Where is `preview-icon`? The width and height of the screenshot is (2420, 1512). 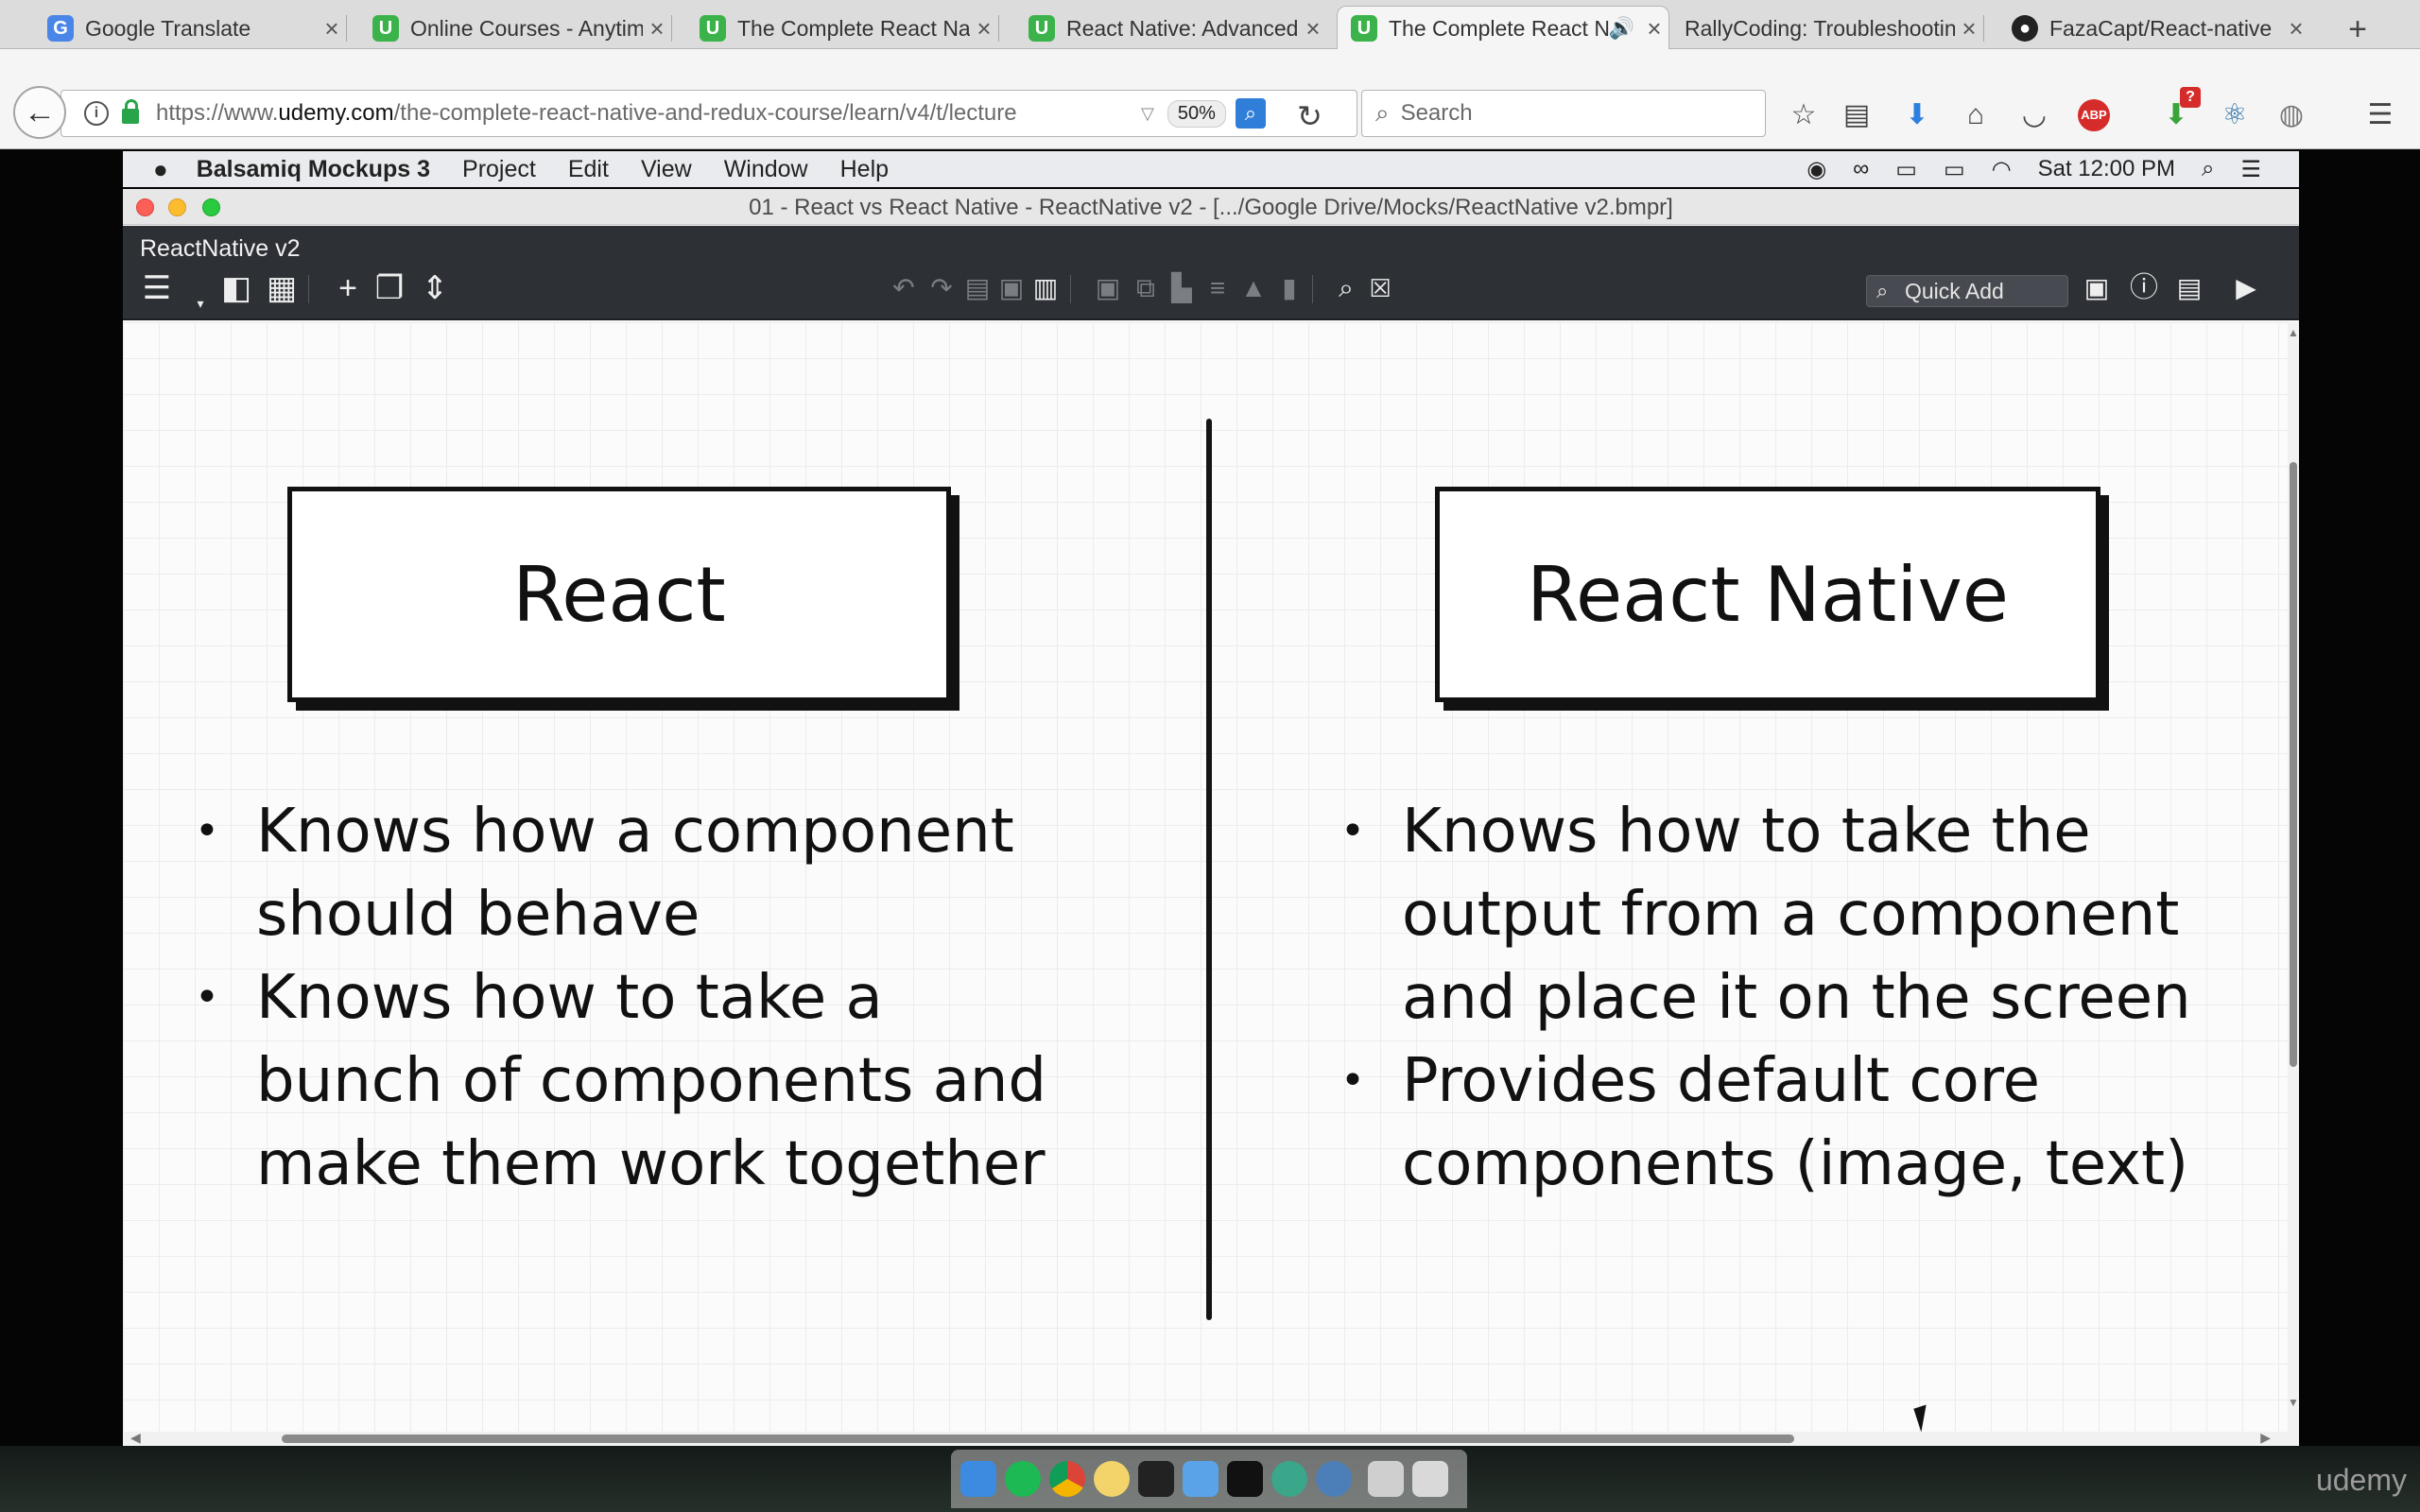
preview-icon is located at coordinates (1334, 1479).